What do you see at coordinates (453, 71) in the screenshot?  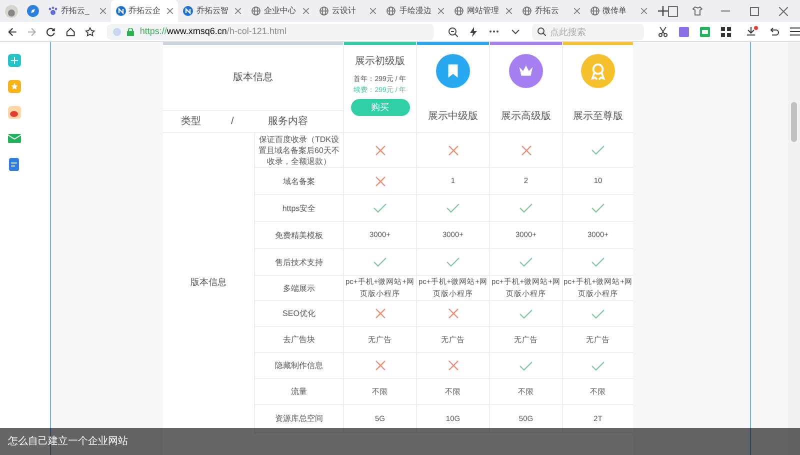 I see `bookmark-icon` at bounding box center [453, 71].